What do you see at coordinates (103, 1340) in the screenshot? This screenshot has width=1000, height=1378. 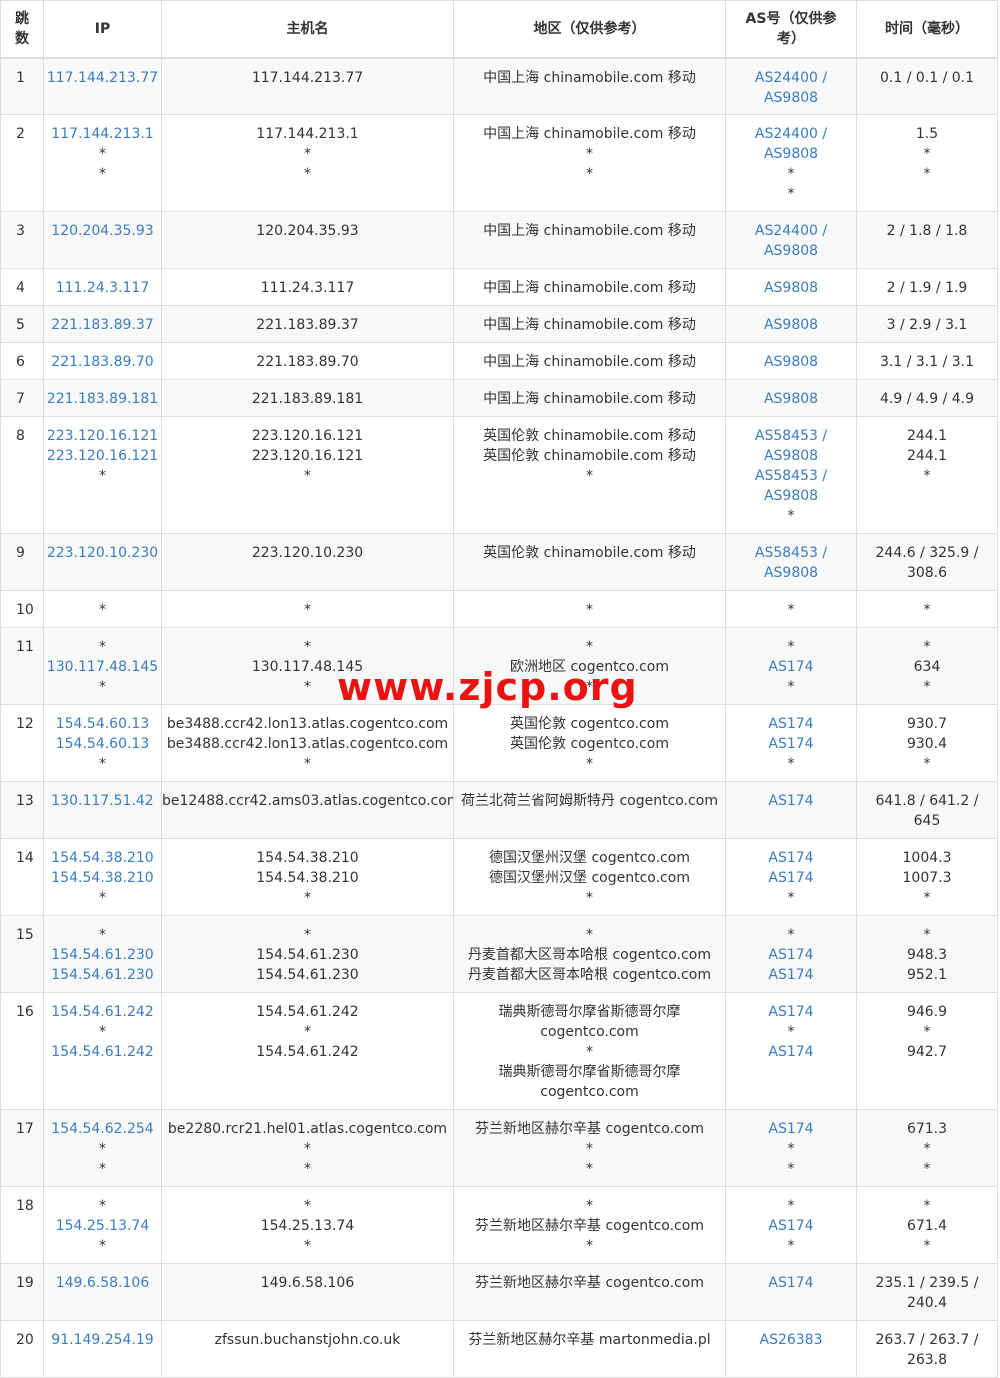 I see `ip-cell-line: 91.149.254.19` at bounding box center [103, 1340].